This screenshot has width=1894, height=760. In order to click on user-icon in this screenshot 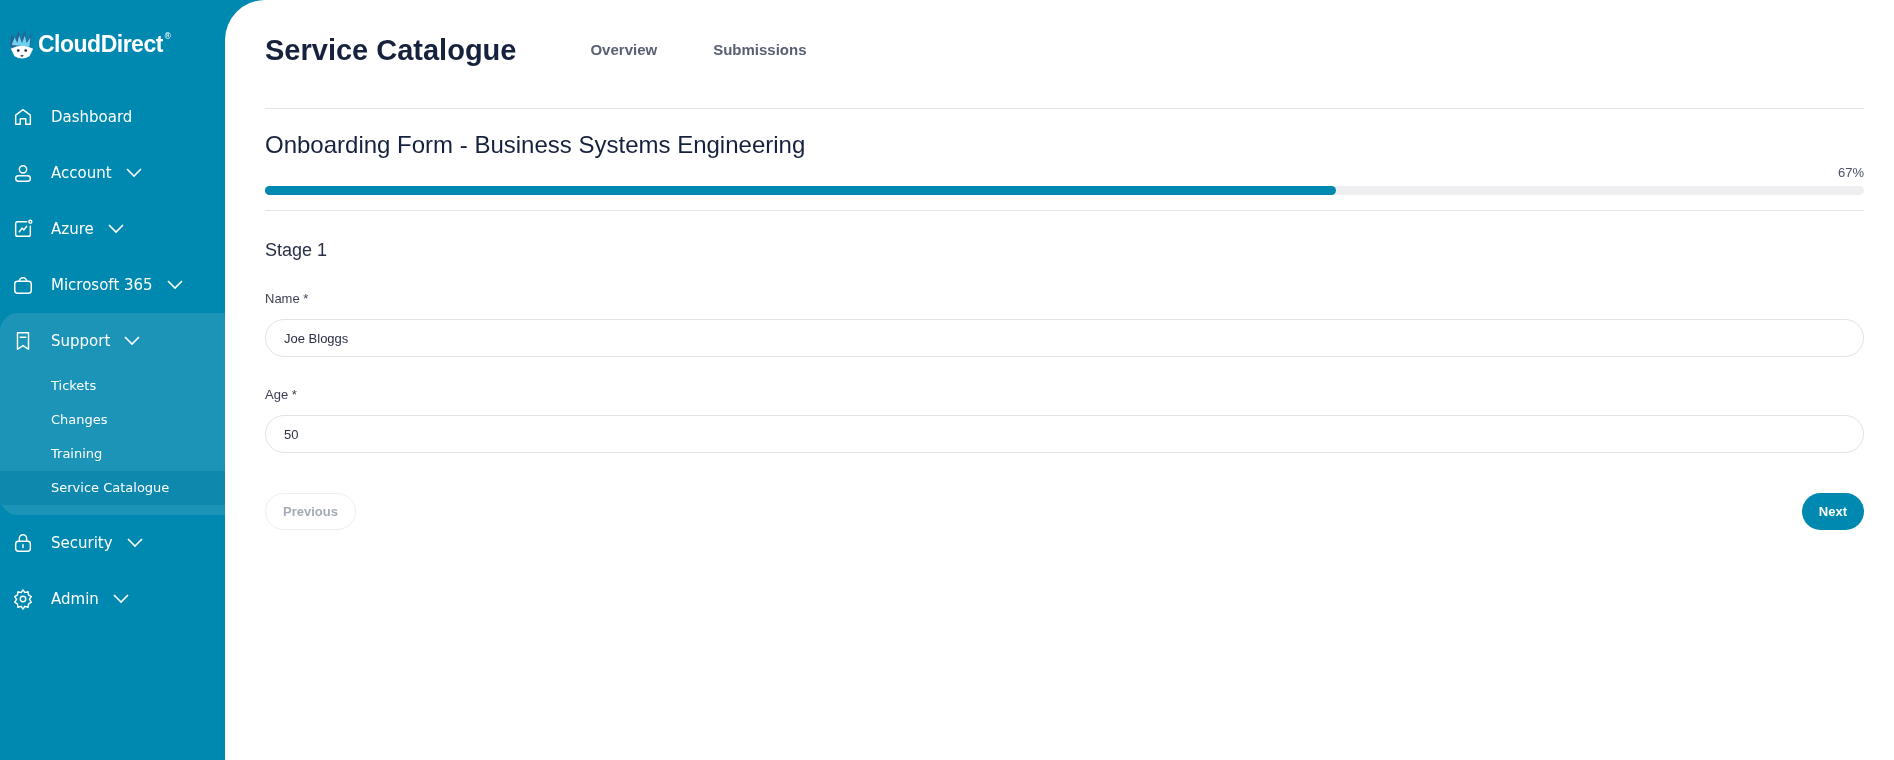, I will do `click(23, 173)`.